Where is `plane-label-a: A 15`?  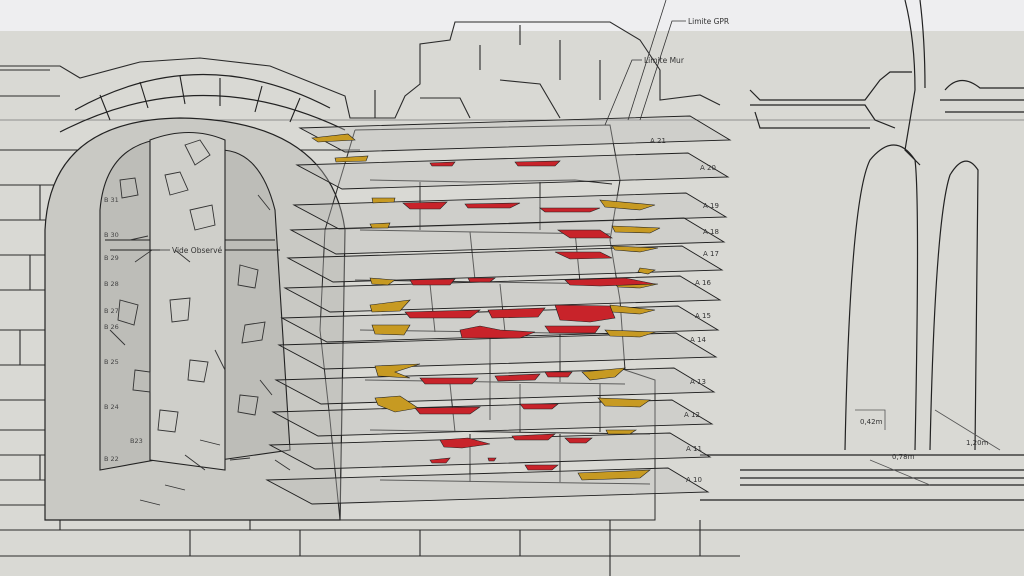 plane-label-a: A 15 is located at coordinates (703, 316).